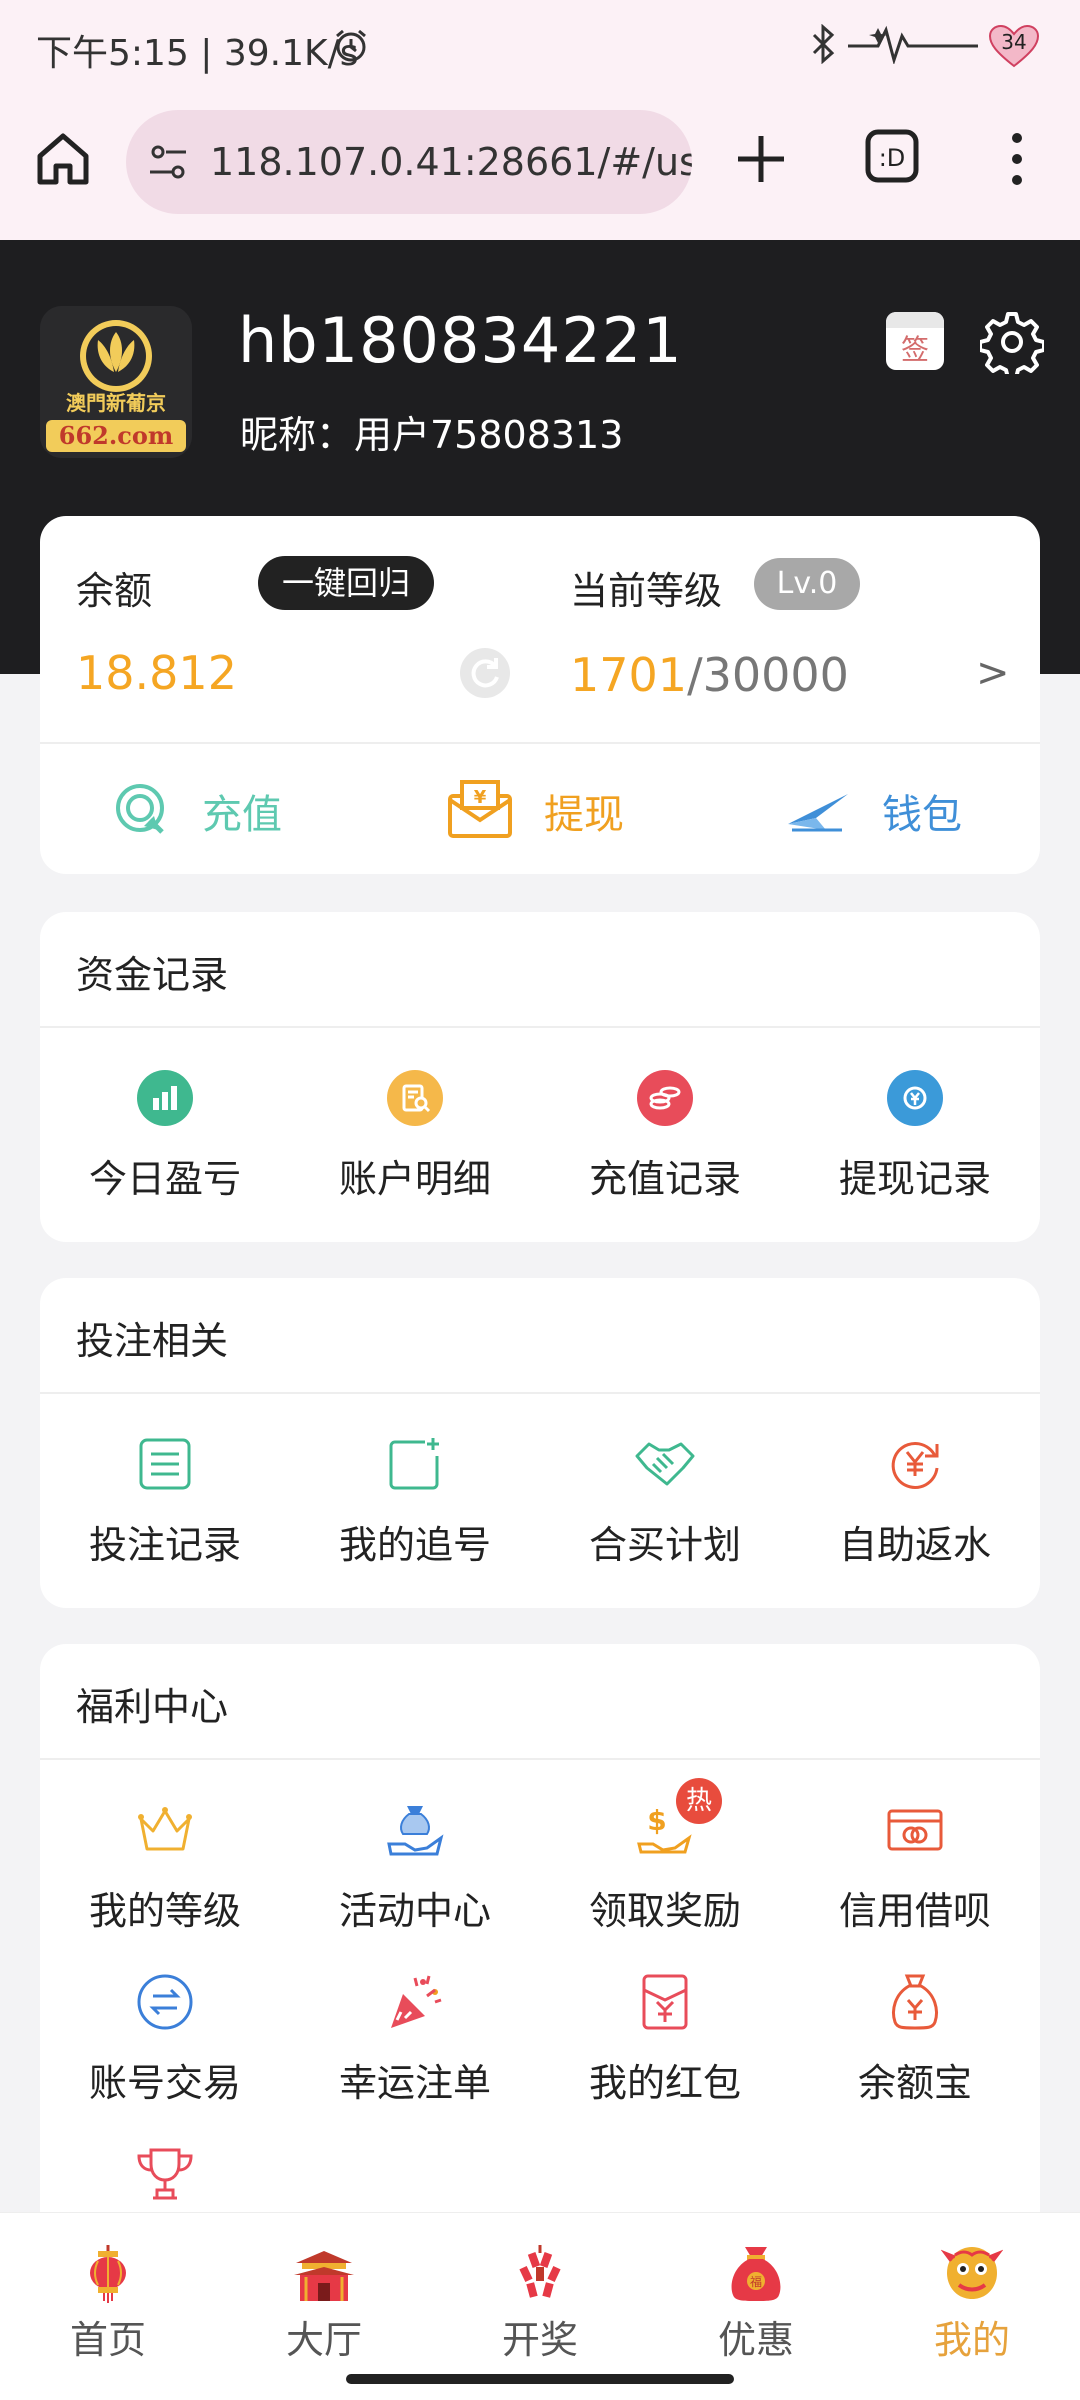 The image size is (1080, 2400). I want to click on withdraw-label: 提现, so click(584, 815).